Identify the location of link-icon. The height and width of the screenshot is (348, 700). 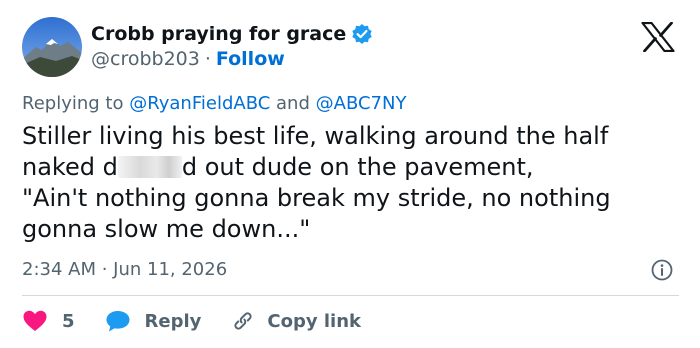
(243, 321).